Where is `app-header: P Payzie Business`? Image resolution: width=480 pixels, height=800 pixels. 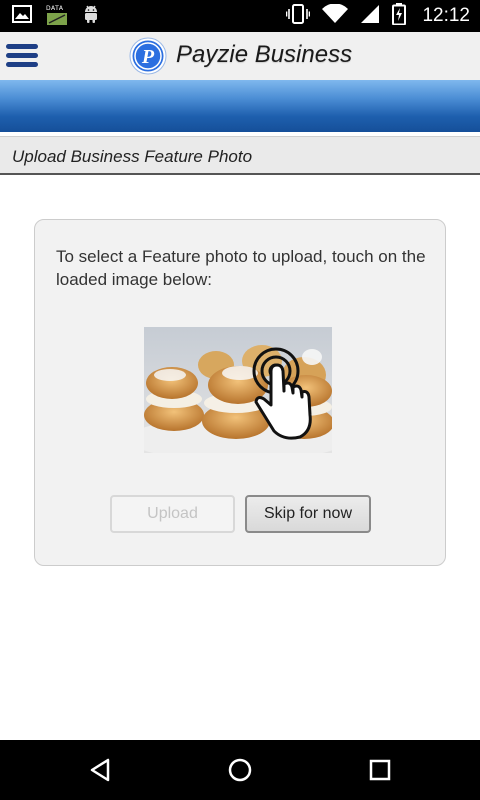
app-header: P Payzie Business is located at coordinates (240, 56).